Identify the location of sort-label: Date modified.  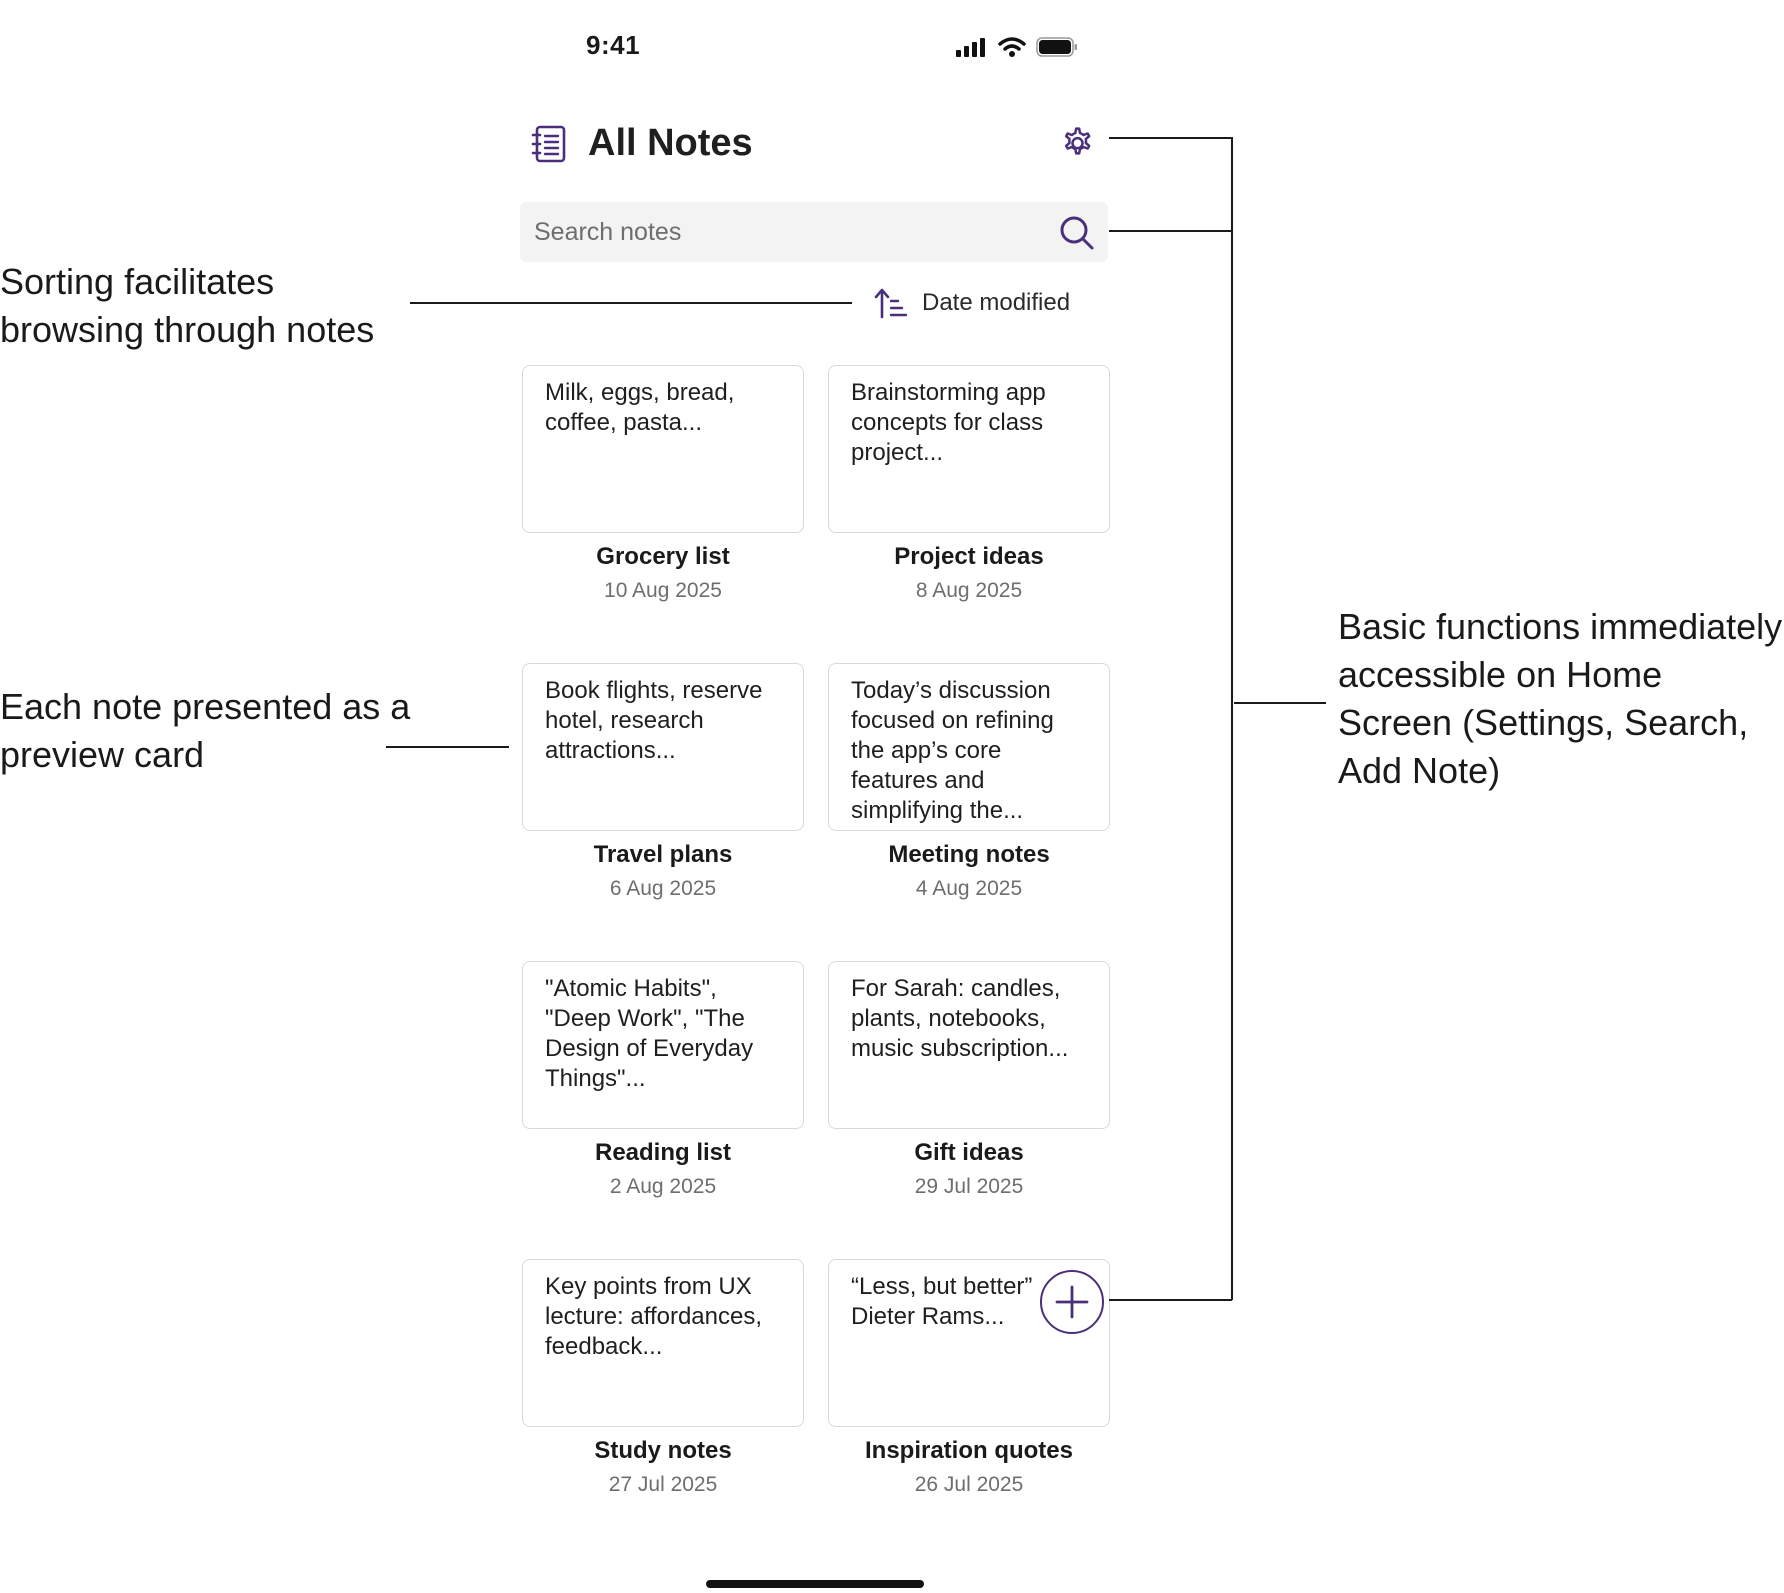
(996, 302).